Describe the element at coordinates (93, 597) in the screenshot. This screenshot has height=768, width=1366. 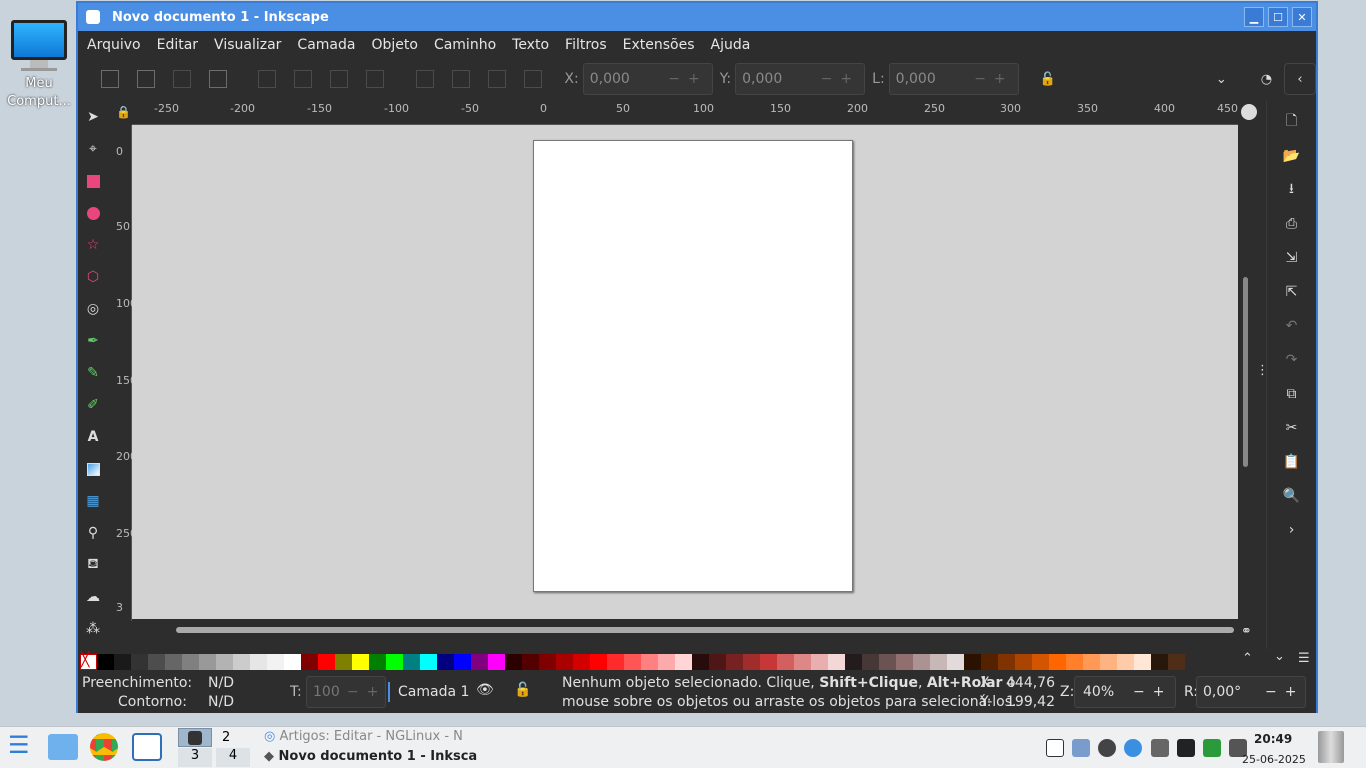
I see `tweak-tool-icon: ☁` at that location.